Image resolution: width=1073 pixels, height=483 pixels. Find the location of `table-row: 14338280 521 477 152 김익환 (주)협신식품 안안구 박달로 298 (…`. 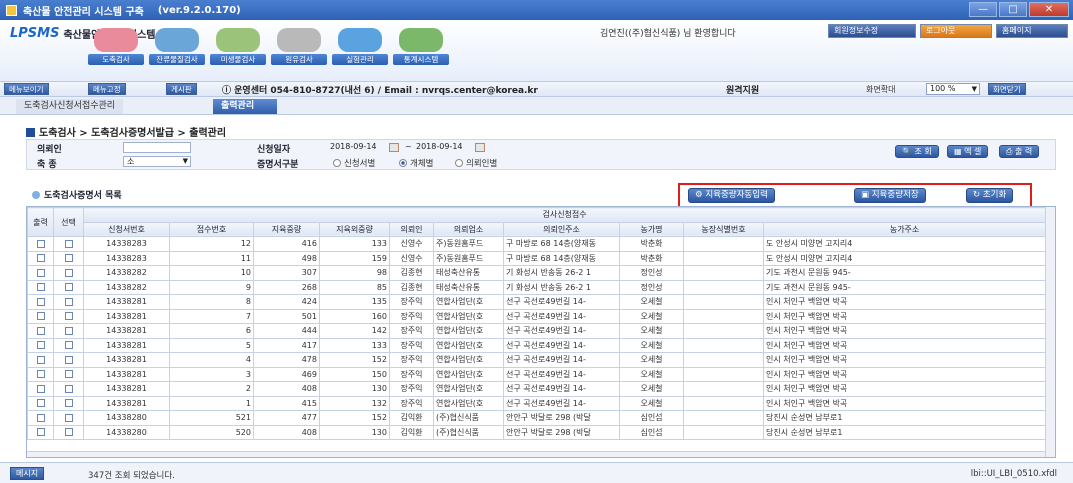

table-row: 14338280 521 477 152 김익환 (주)협신식품 안안구 박달로 298 (… is located at coordinates (537, 418).